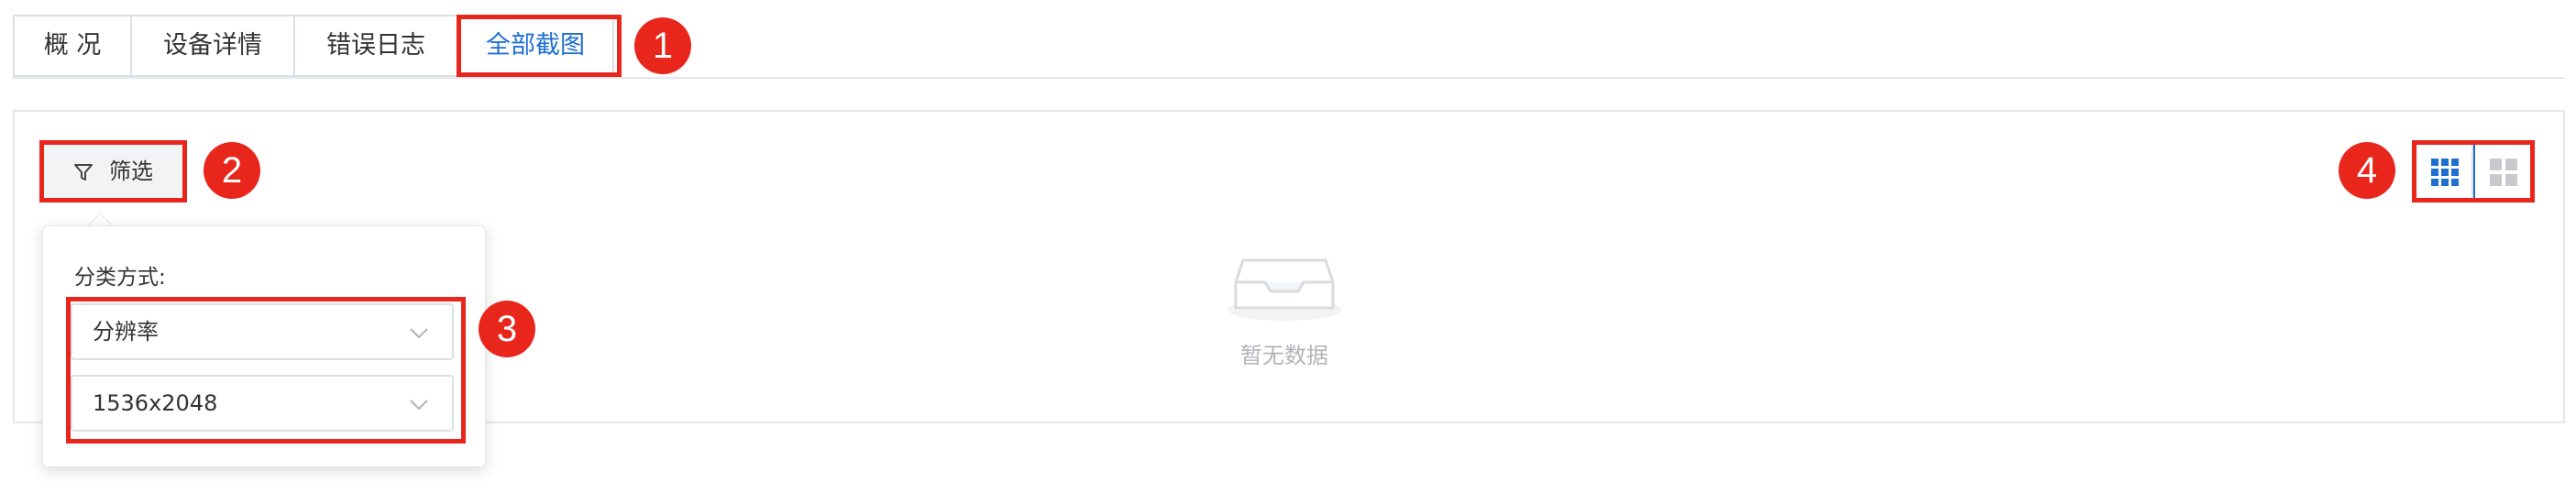  Describe the element at coordinates (71, 46) in the screenshot. I see `tab-overview: 概 况` at that location.